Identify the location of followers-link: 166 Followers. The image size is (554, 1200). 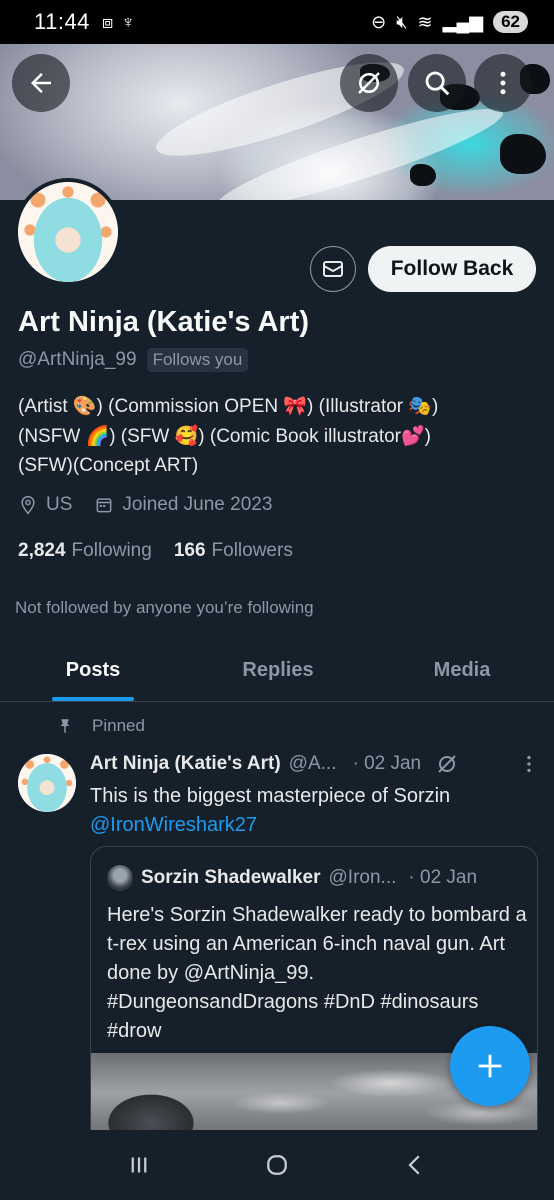
(233, 551).